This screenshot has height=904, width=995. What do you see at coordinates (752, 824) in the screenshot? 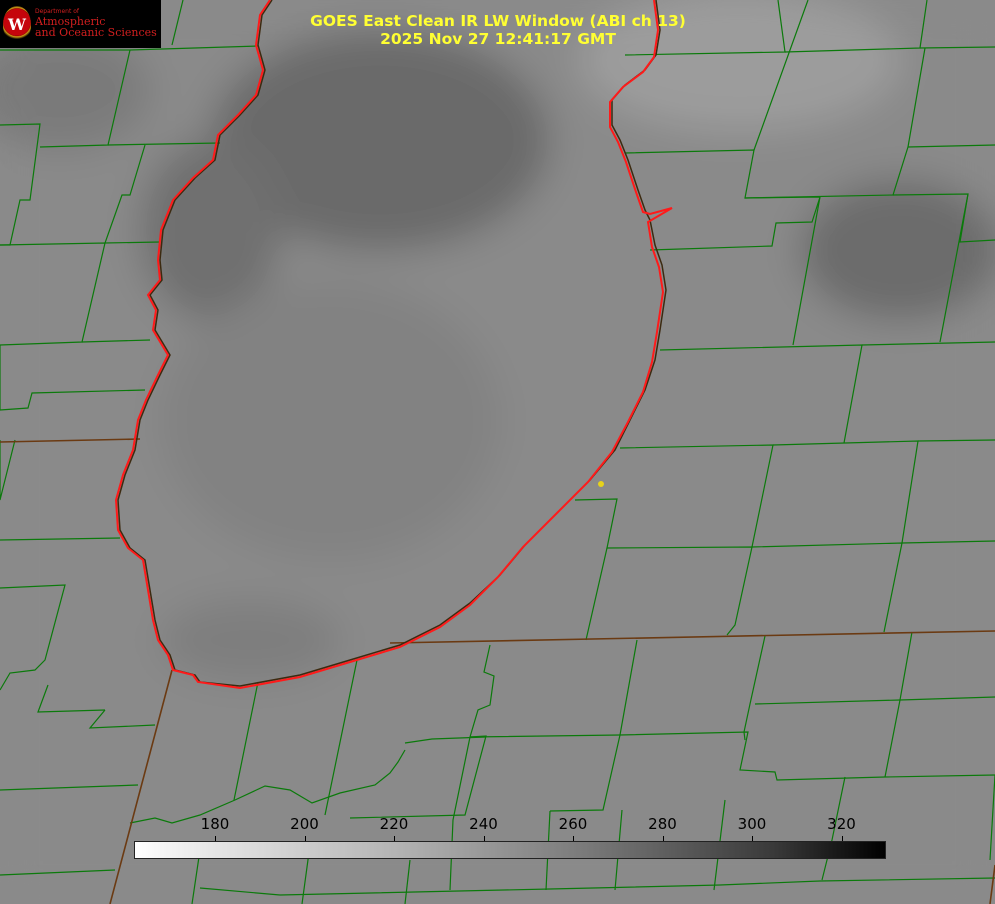
I see `colorbar-tick-label: 300` at bounding box center [752, 824].